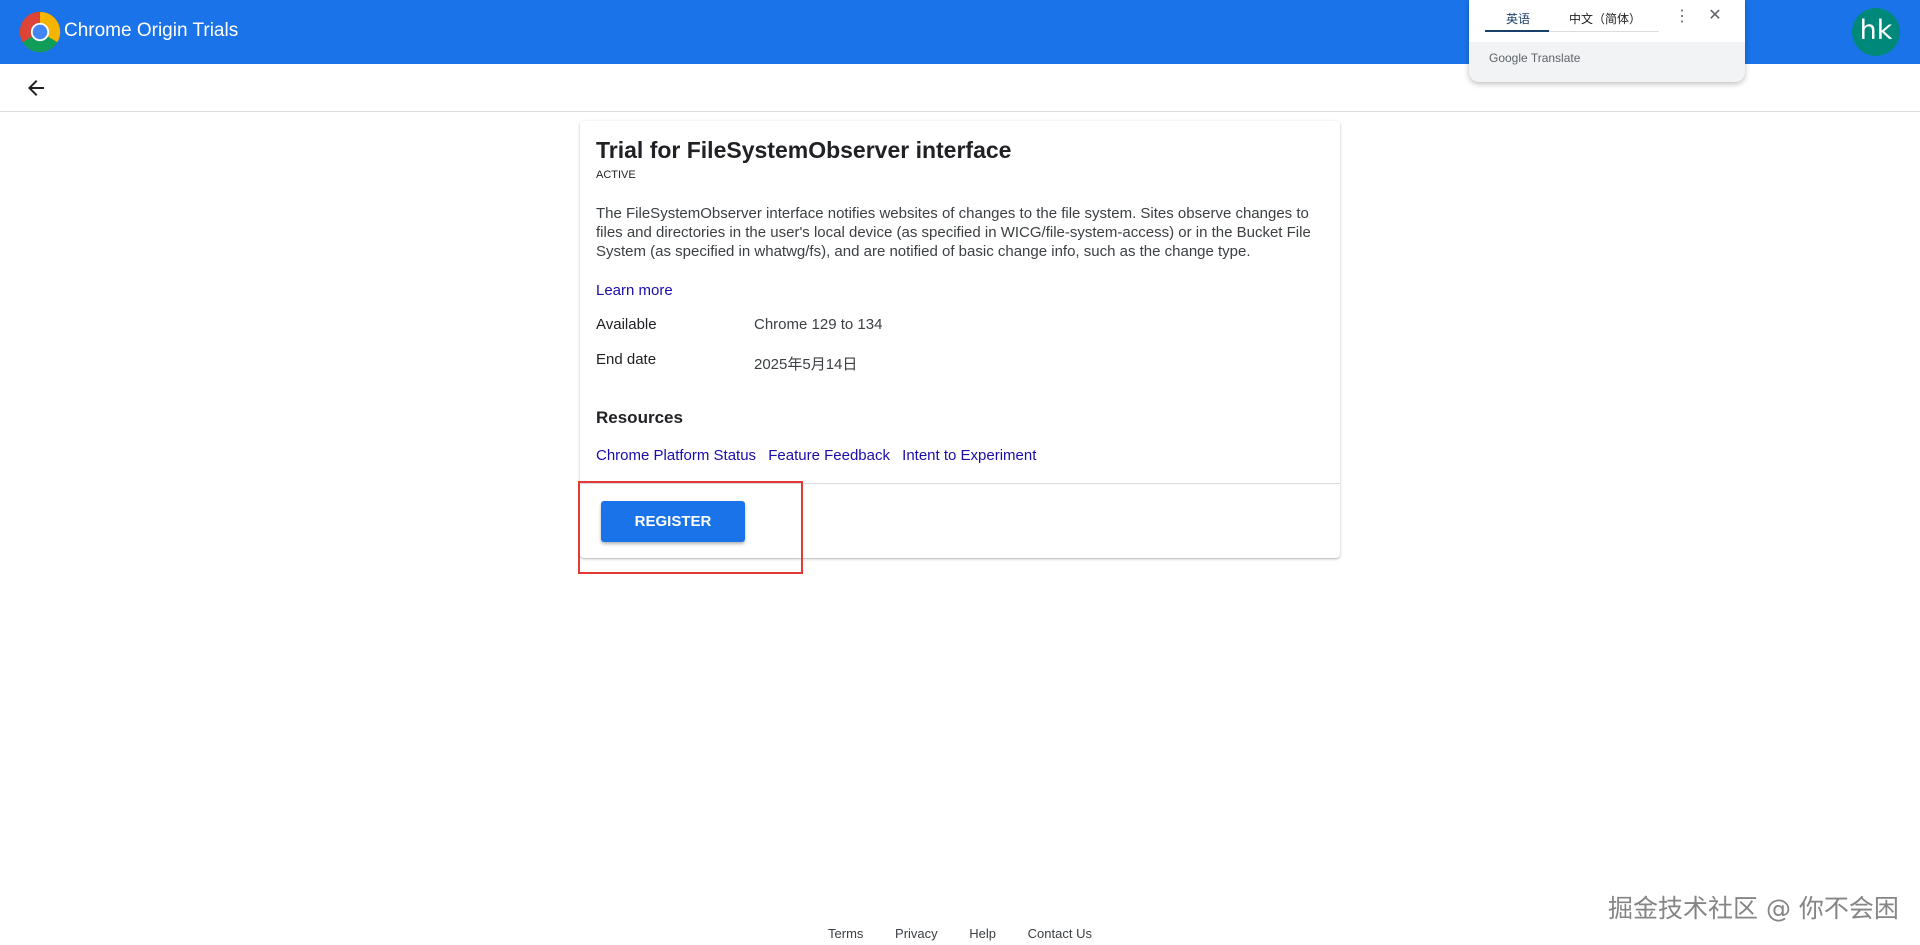 This screenshot has height=945, width=1920. Describe the element at coordinates (960, 88) in the screenshot. I see `sub-toolbar` at that location.